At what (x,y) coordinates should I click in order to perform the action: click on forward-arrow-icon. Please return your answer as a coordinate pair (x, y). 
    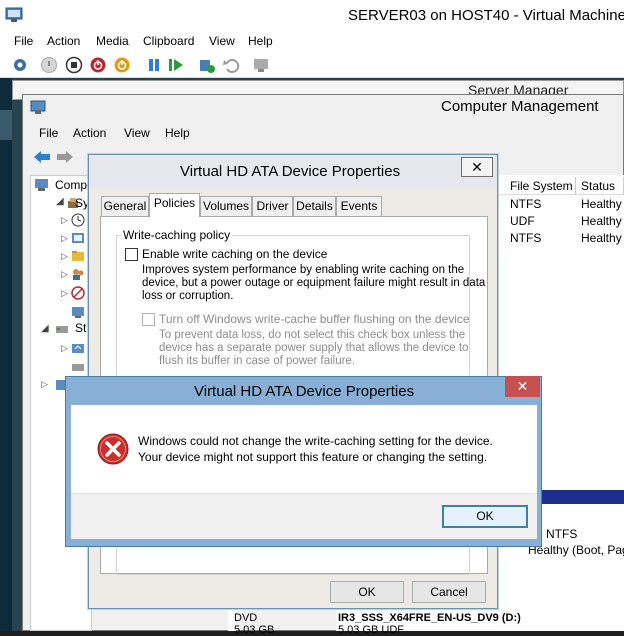
    Looking at the image, I should click on (65, 157).